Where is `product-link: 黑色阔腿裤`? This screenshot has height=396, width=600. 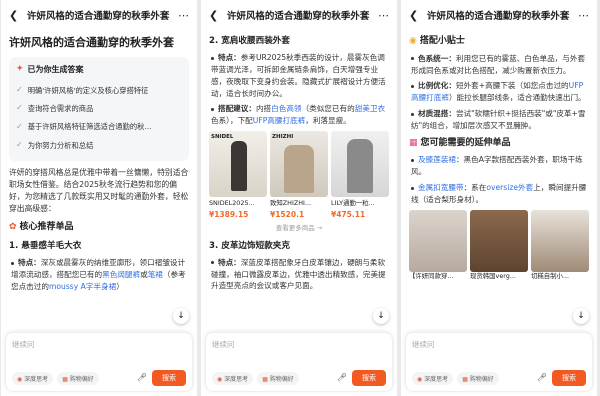
product-link: 黑色阔腿裤 is located at coordinates (121, 274).